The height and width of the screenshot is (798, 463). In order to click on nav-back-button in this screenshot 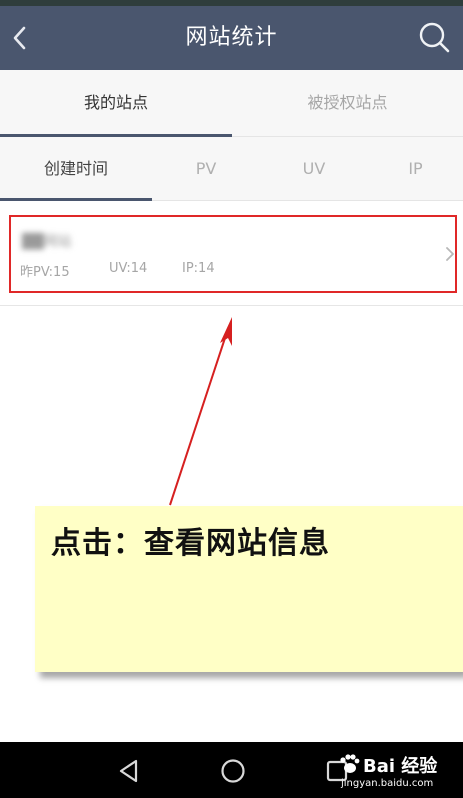, I will do `click(130, 771)`.